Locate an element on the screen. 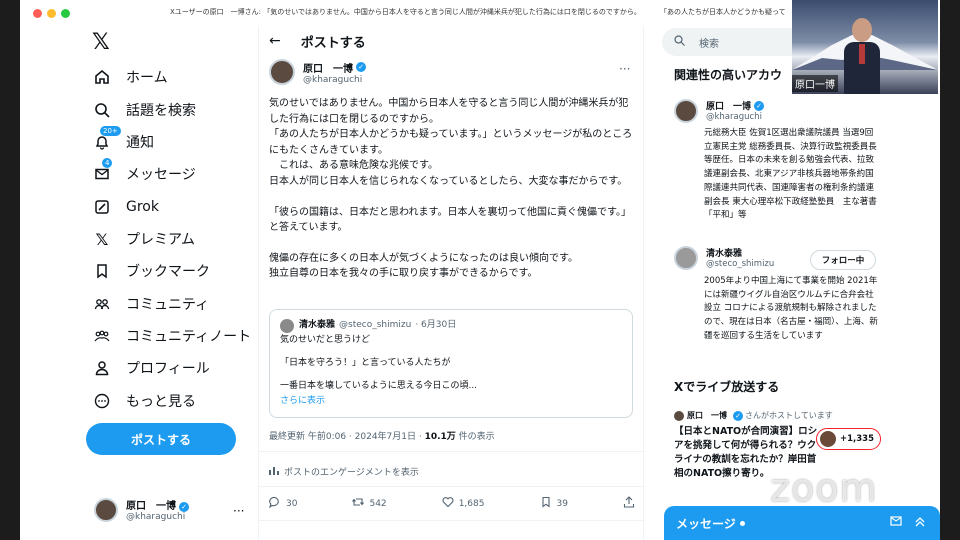 This screenshot has width=960, height=540. participant-tie is located at coordinates (862, 54).